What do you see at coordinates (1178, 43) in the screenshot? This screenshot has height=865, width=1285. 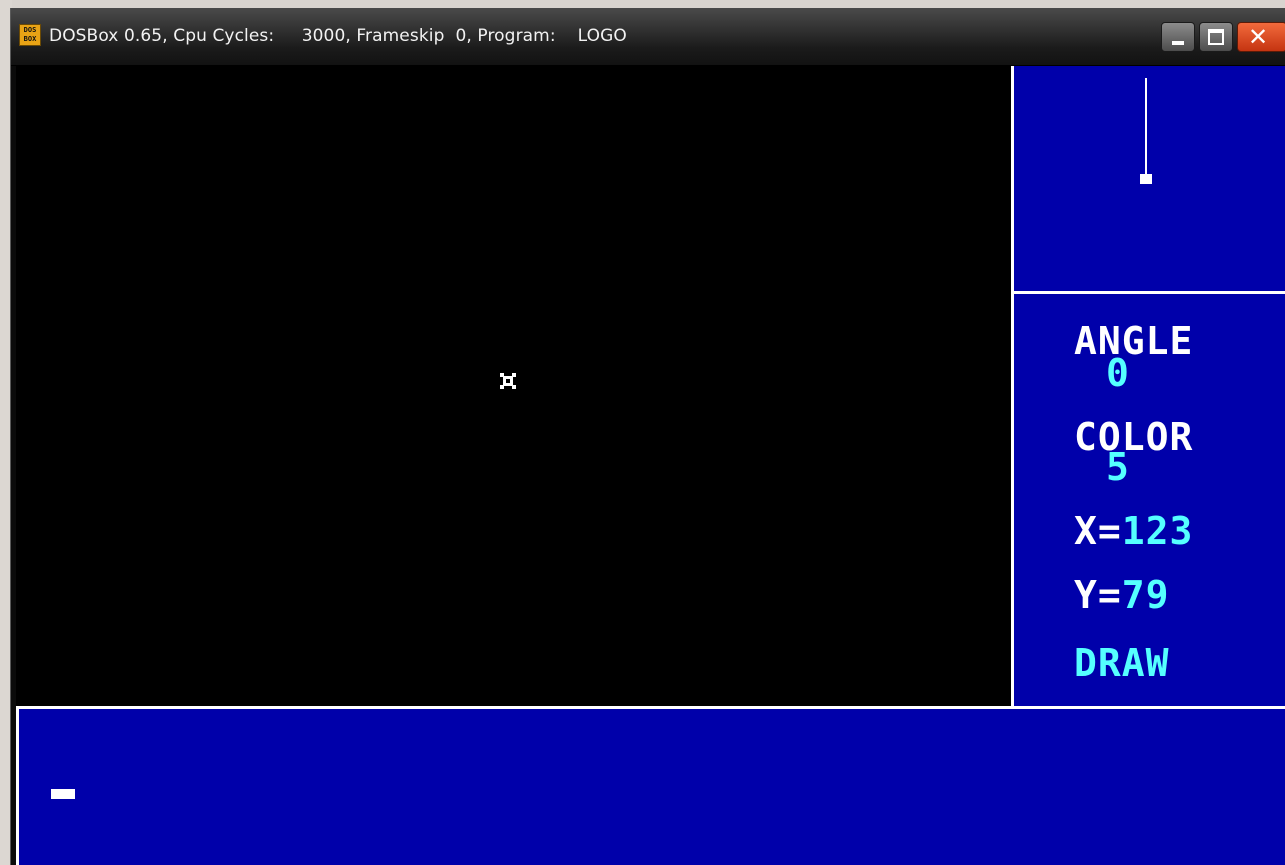 I see `minimize-icon` at bounding box center [1178, 43].